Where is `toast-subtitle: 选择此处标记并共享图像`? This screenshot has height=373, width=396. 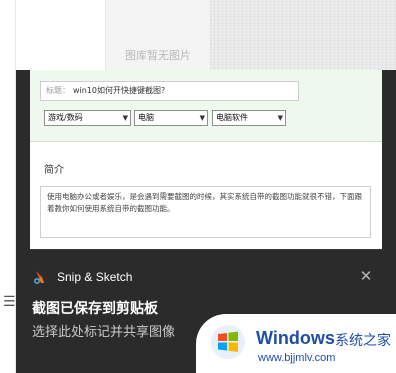 toast-subtitle: 选择此处标记并共享图像 is located at coordinates (104, 332).